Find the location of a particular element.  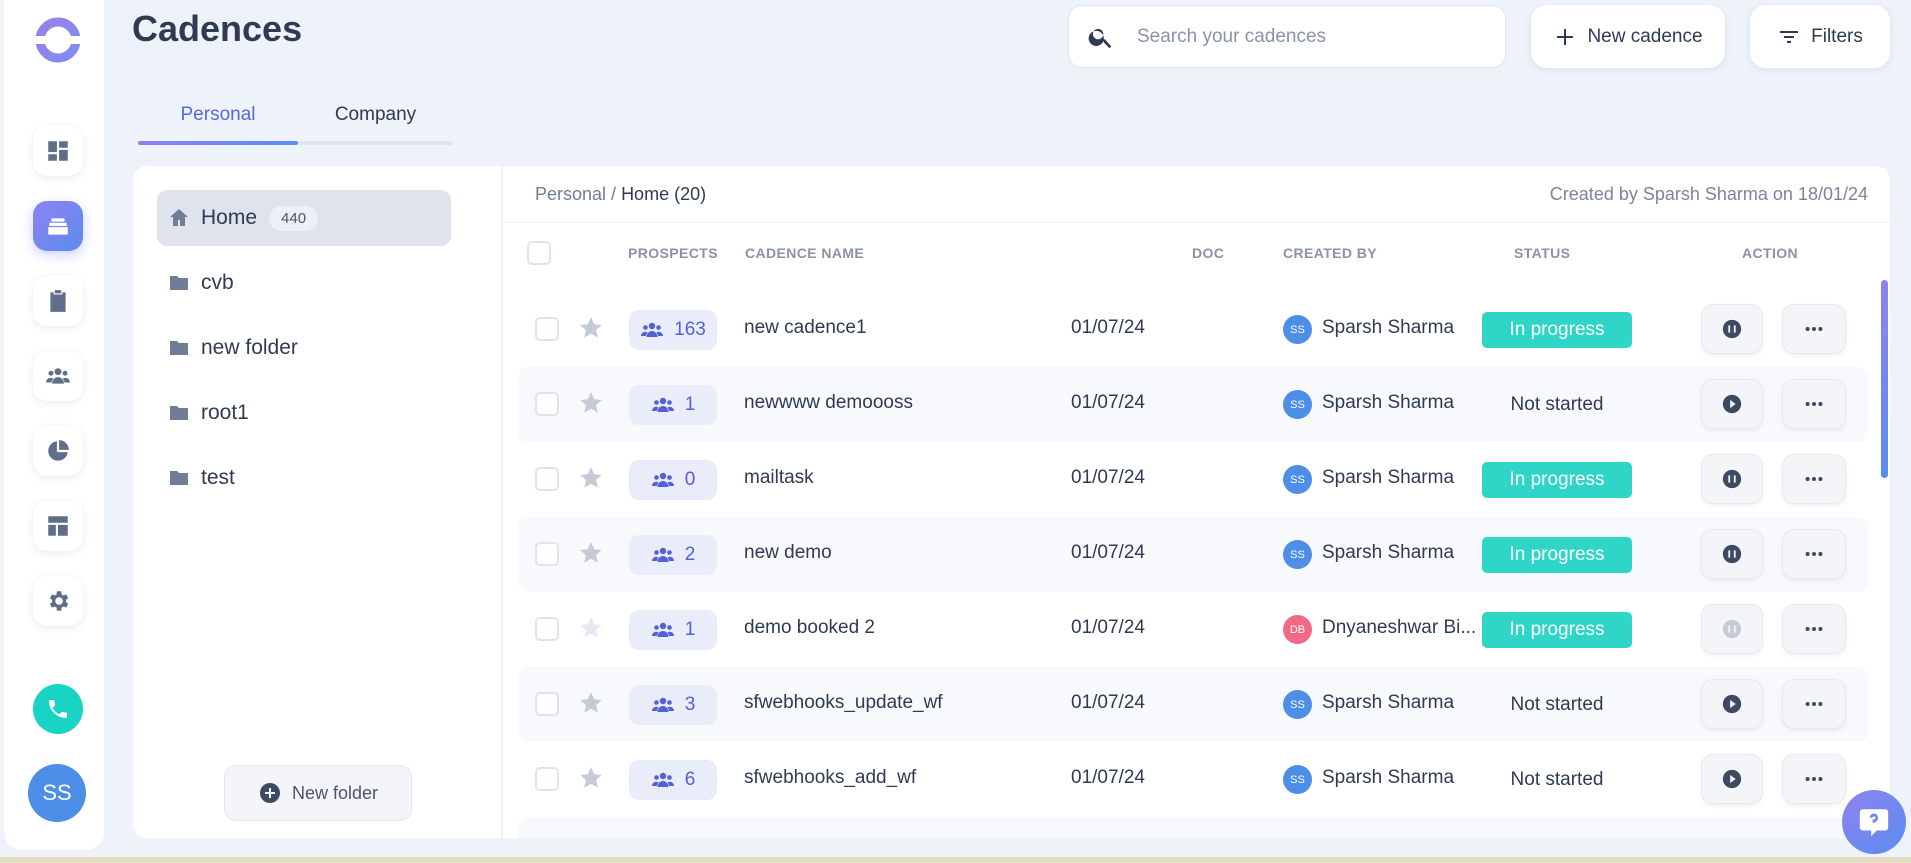

search-box is located at coordinates (1287, 36).